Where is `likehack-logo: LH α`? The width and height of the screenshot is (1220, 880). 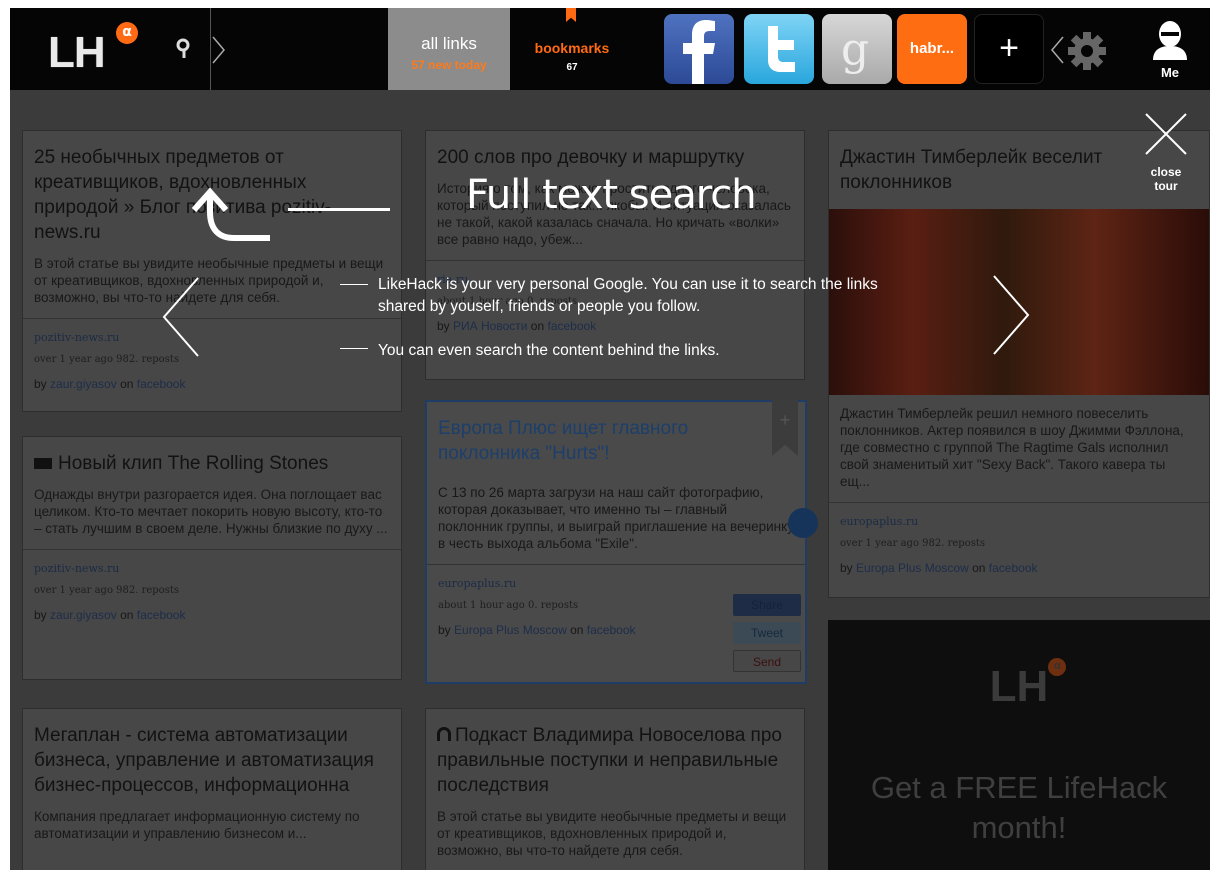 likehack-logo: LH α is located at coordinates (93, 50).